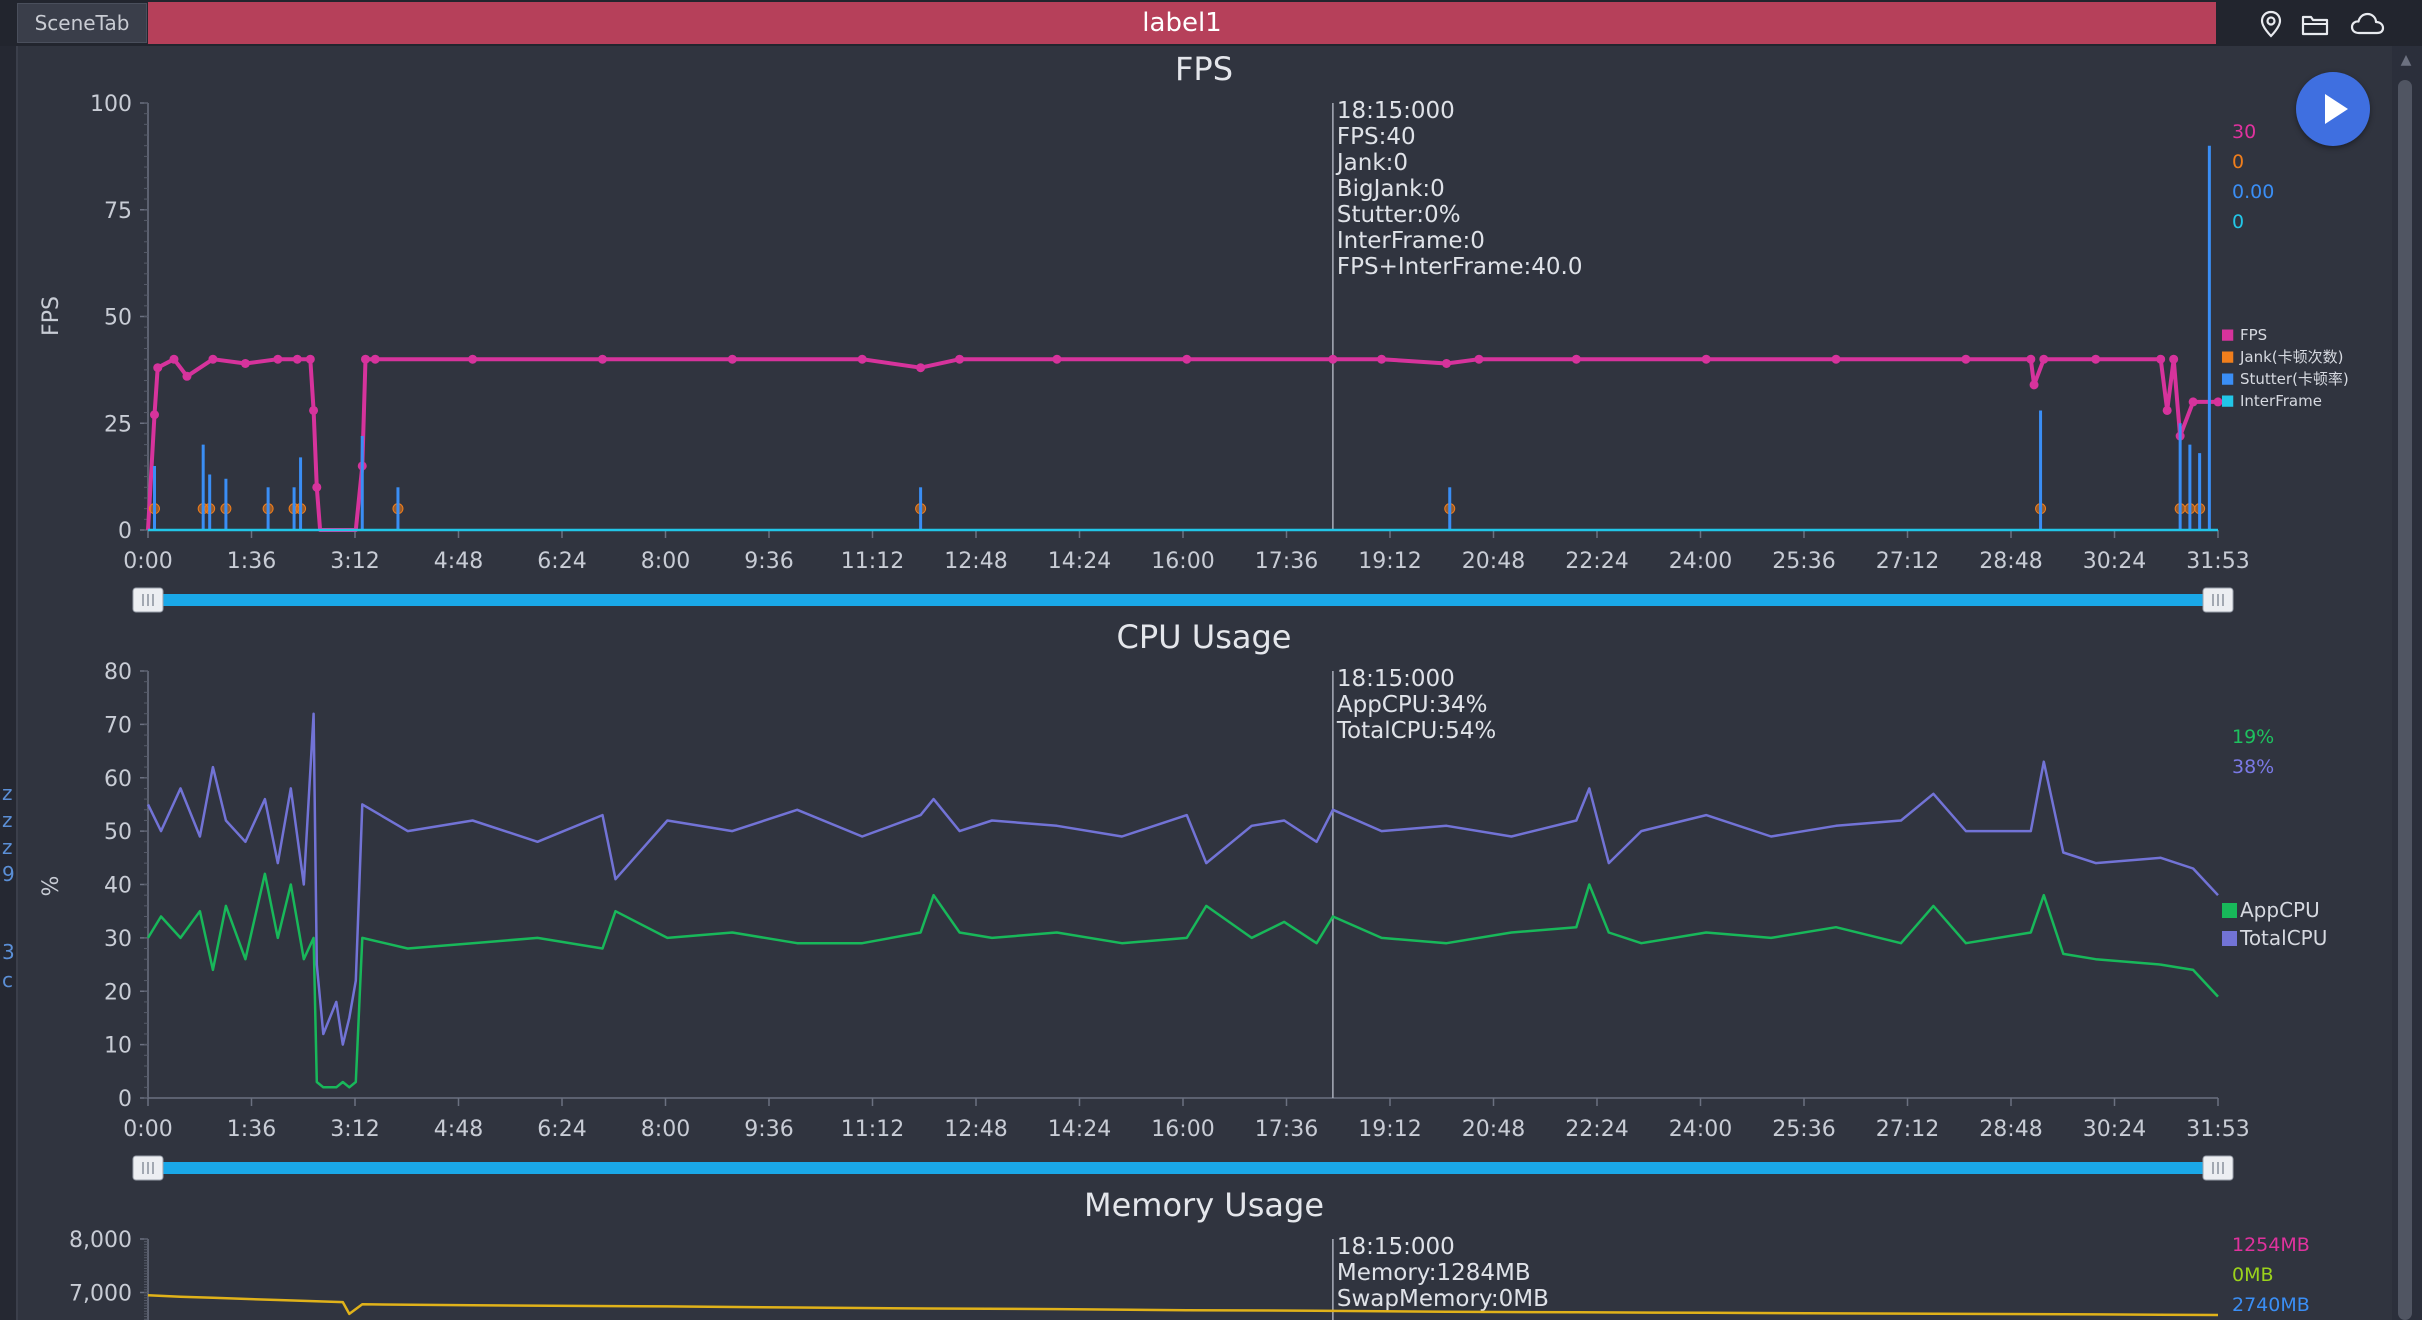 The image size is (2422, 1320). I want to click on current-value: 2740MB, so click(2271, 1305).